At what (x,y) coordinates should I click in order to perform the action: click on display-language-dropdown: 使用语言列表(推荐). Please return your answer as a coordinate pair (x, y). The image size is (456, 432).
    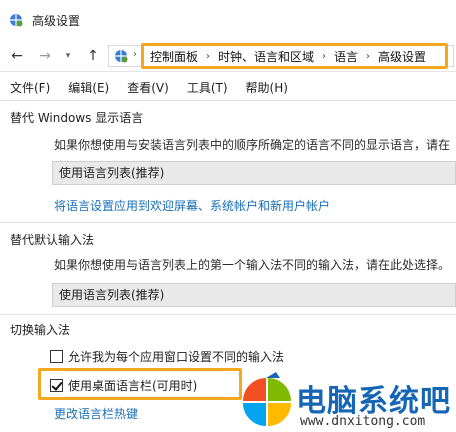
    Looking at the image, I should click on (254, 173).